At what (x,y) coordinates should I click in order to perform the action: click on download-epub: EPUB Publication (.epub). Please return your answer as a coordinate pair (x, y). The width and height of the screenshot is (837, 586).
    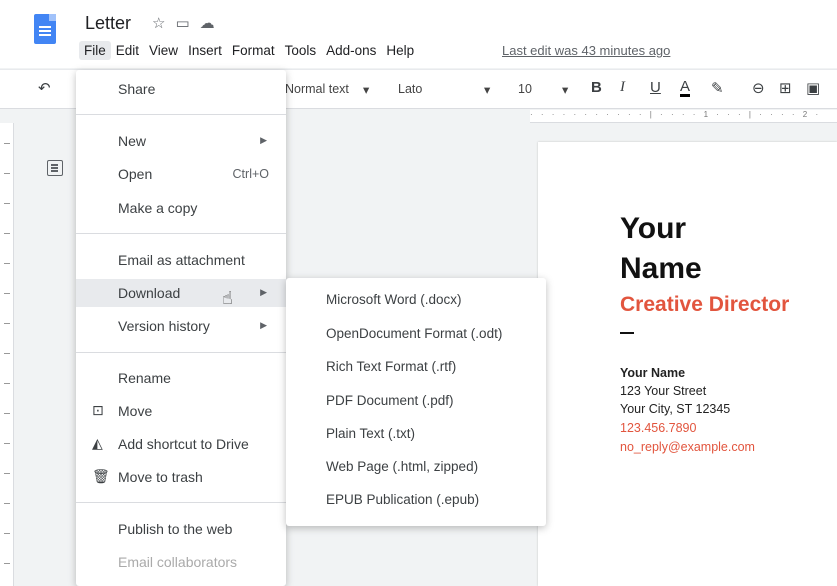
    Looking at the image, I should click on (402, 499).